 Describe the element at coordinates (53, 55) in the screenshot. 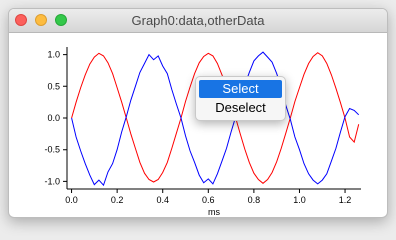

I see `y-tick-label: 1.0` at that location.